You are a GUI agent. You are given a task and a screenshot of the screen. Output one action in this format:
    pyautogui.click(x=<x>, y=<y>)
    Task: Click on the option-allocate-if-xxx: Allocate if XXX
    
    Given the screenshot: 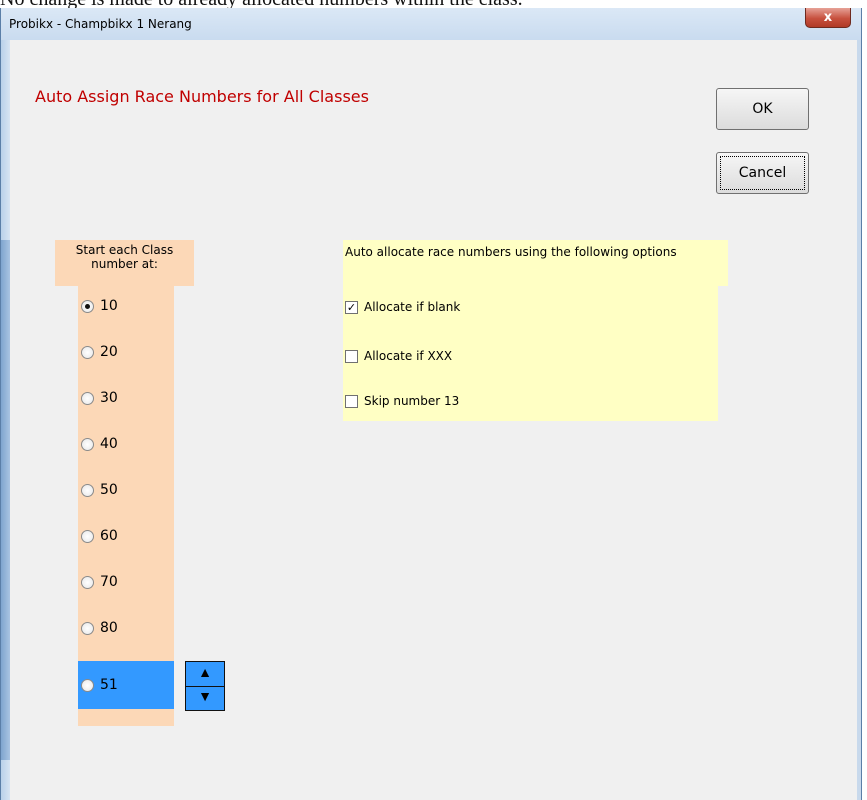 What is the action you would take?
    pyautogui.click(x=398, y=356)
    